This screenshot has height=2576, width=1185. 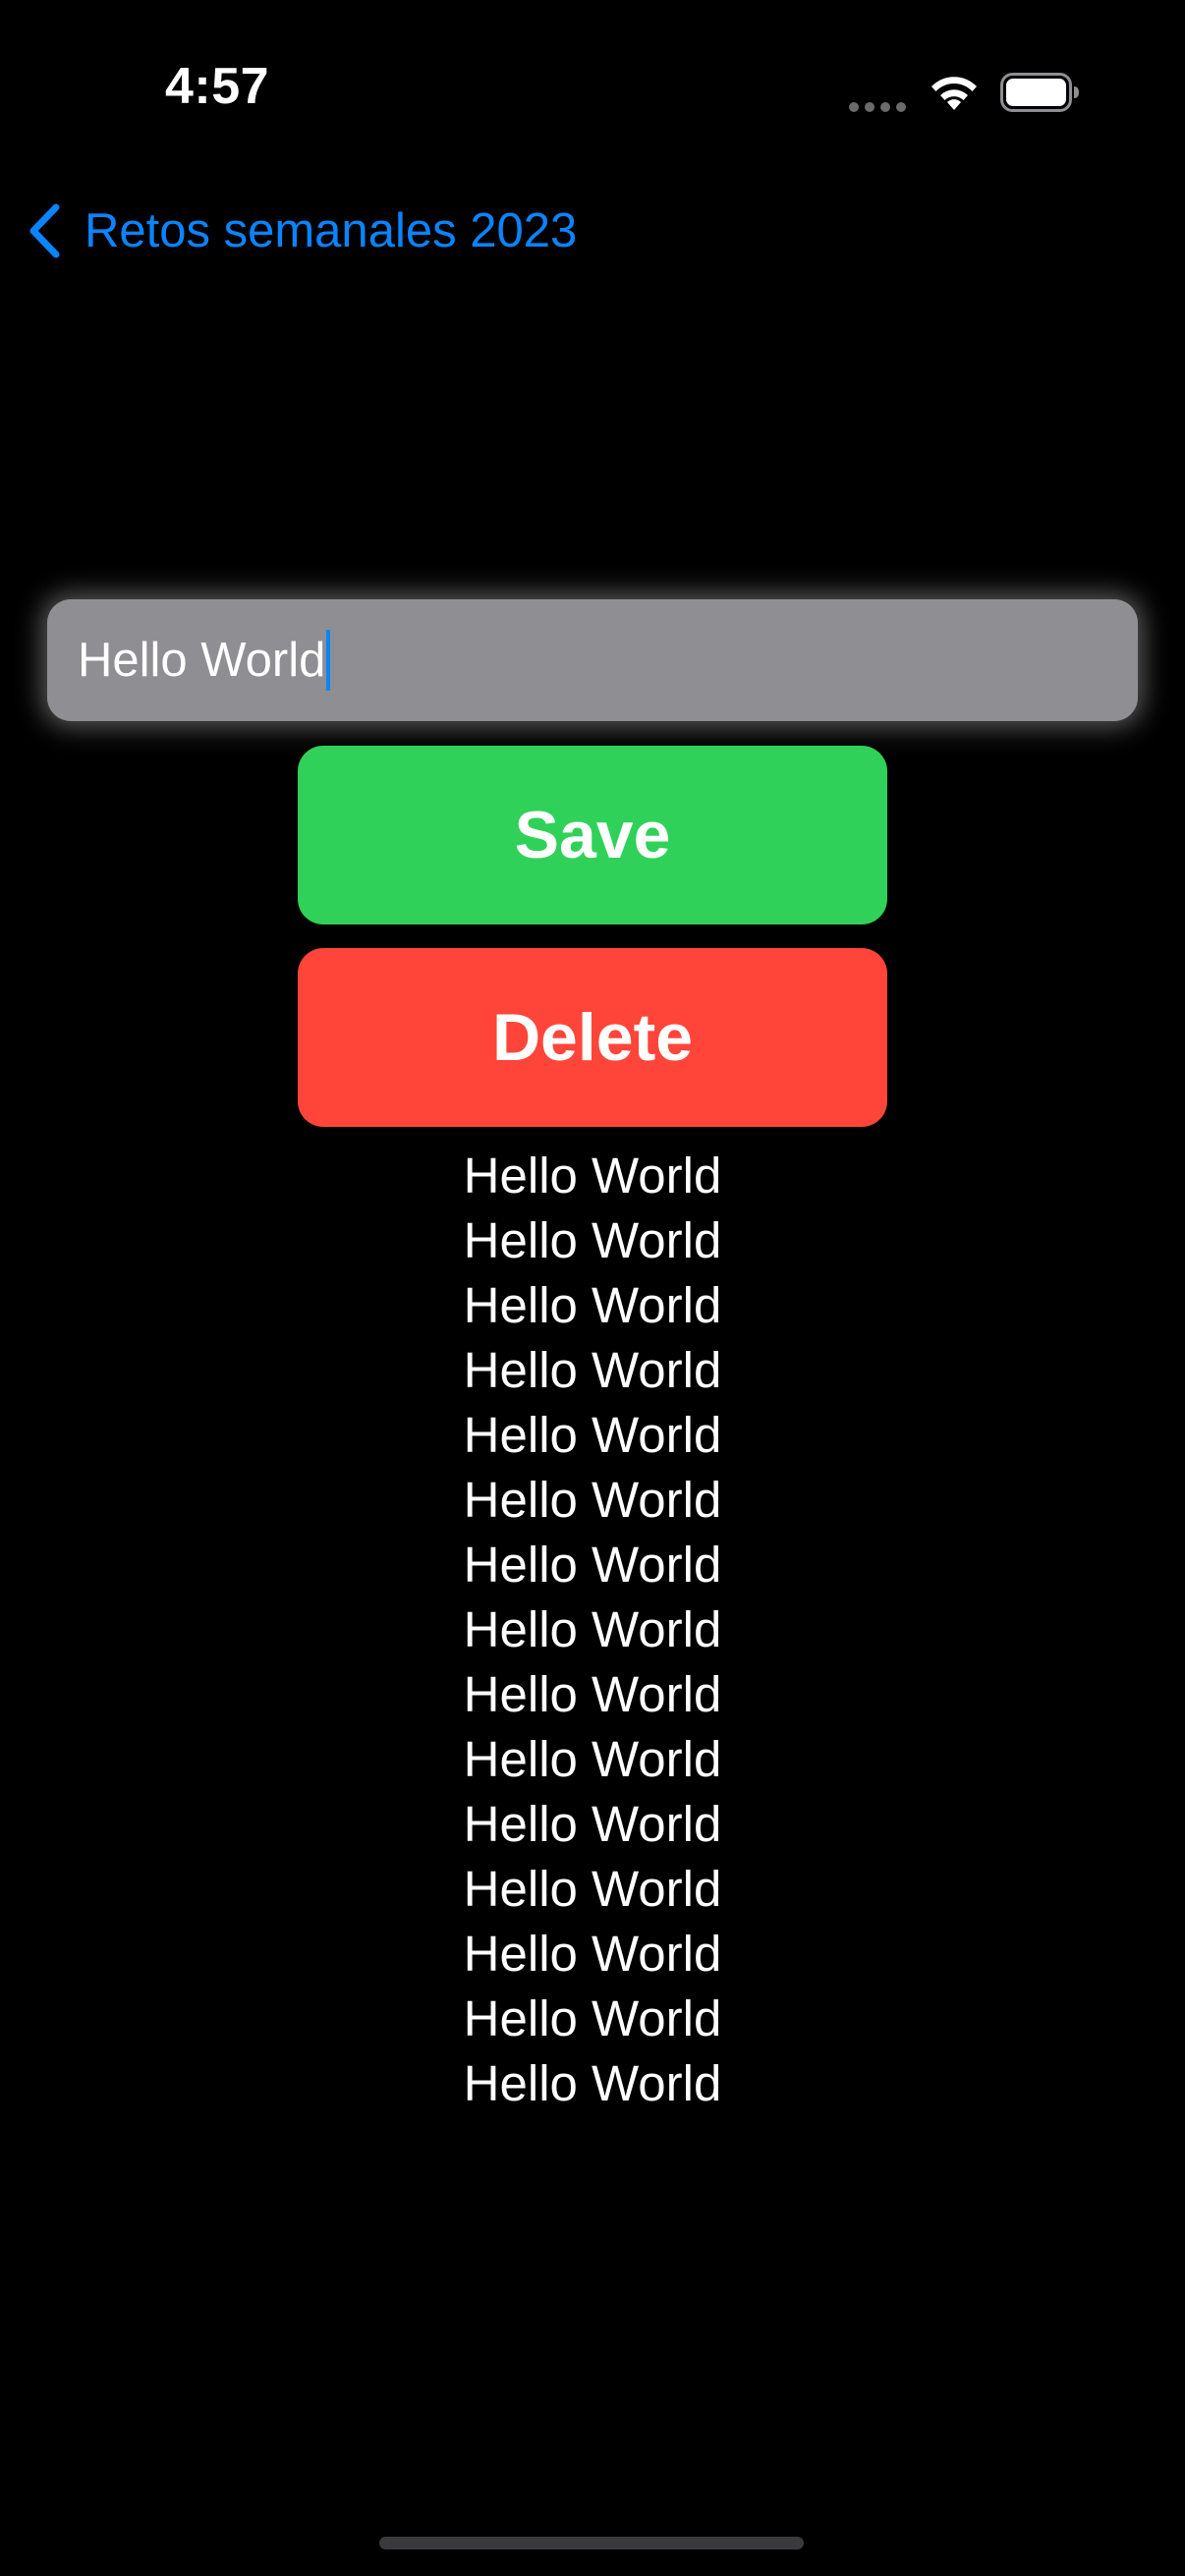 What do you see at coordinates (592, 835) in the screenshot?
I see `save-button: Save` at bounding box center [592, 835].